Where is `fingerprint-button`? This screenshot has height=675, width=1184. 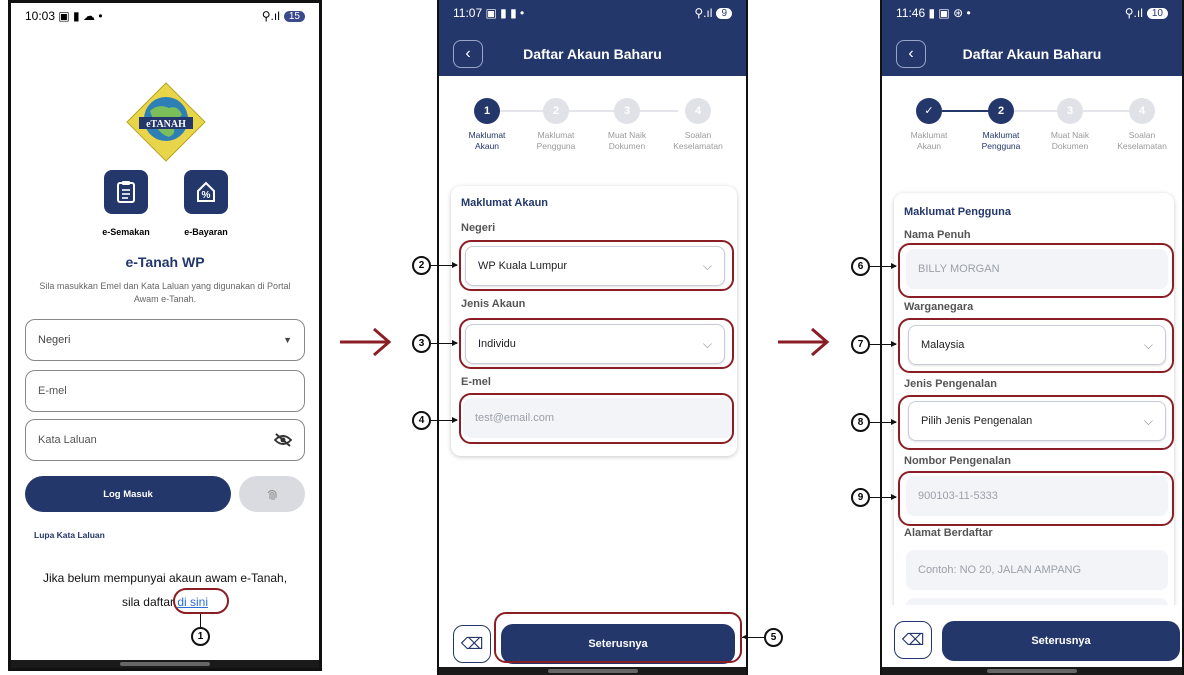
fingerprint-button is located at coordinates (272, 494).